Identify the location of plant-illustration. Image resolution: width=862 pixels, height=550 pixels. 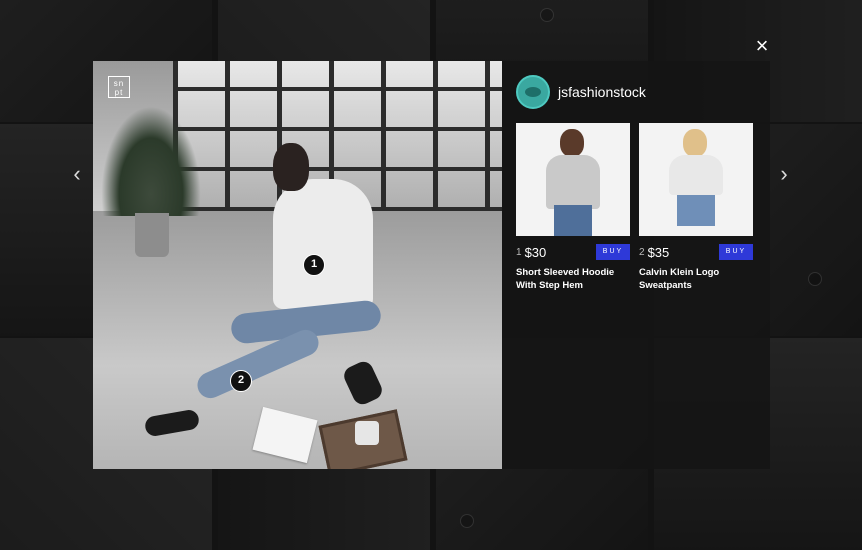
(151, 161).